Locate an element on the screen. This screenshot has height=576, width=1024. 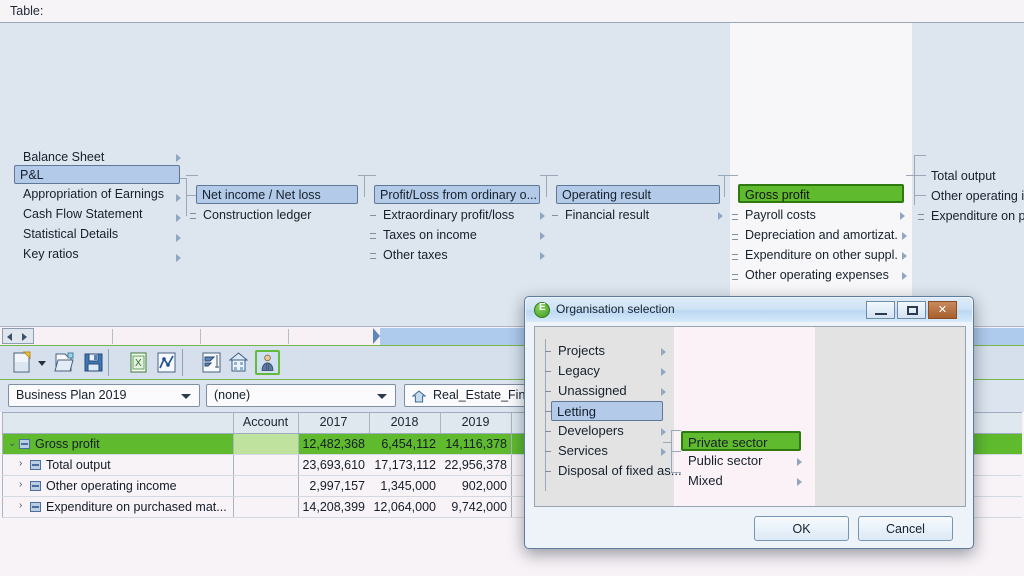
tree-node-statistical-details: Statistical Details is located at coordinates (99, 234).